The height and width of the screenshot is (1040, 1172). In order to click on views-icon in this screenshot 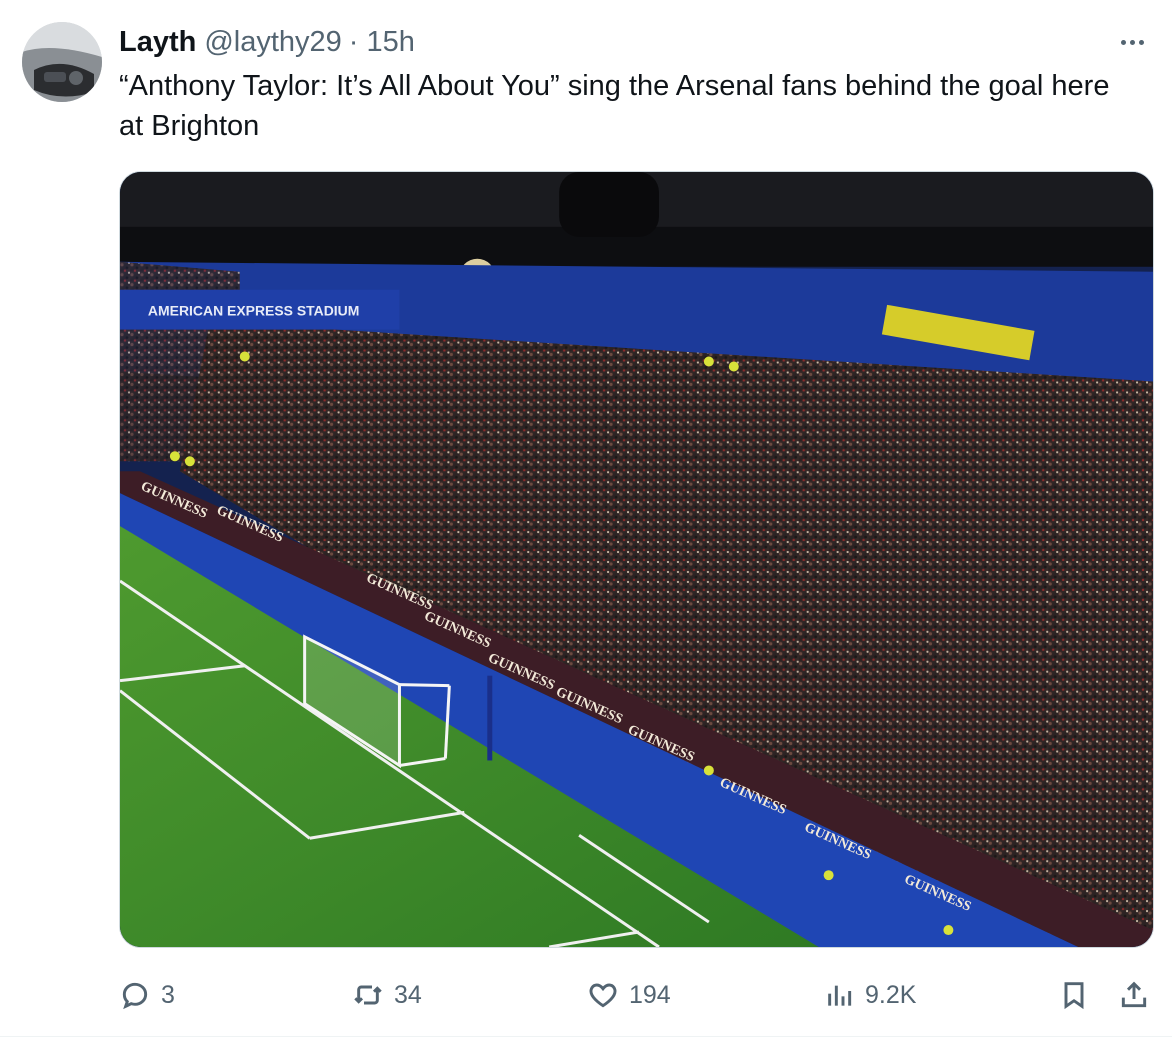, I will do `click(840, 995)`.